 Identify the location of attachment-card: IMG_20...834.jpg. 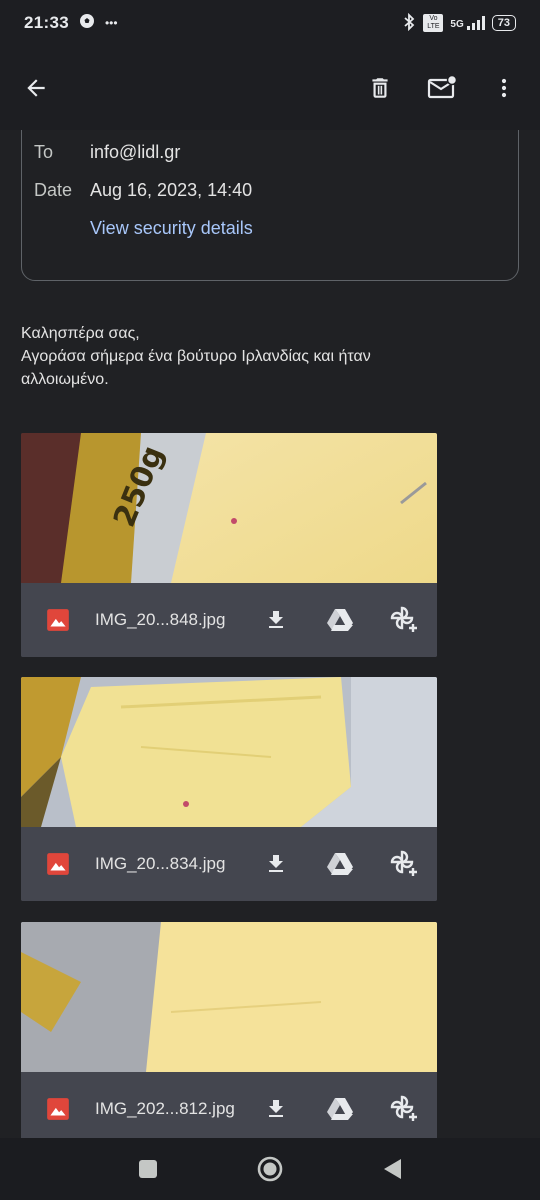
(229, 789).